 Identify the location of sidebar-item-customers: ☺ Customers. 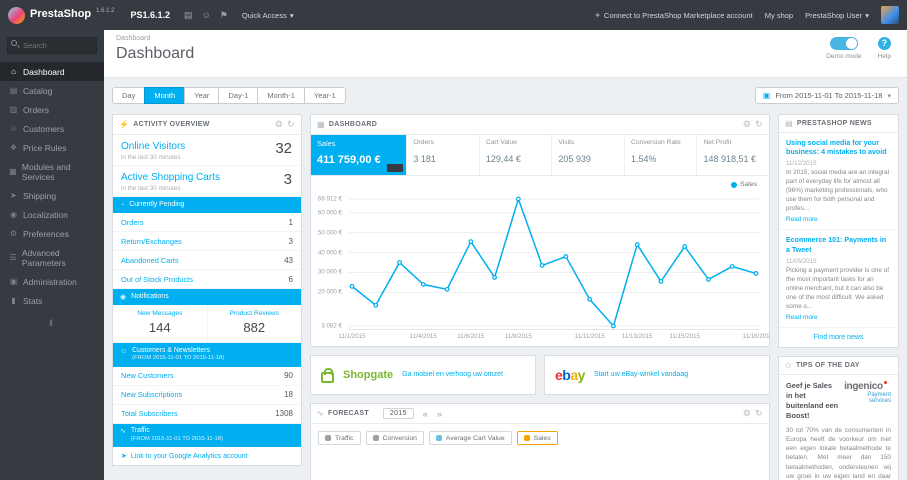
(52, 128).